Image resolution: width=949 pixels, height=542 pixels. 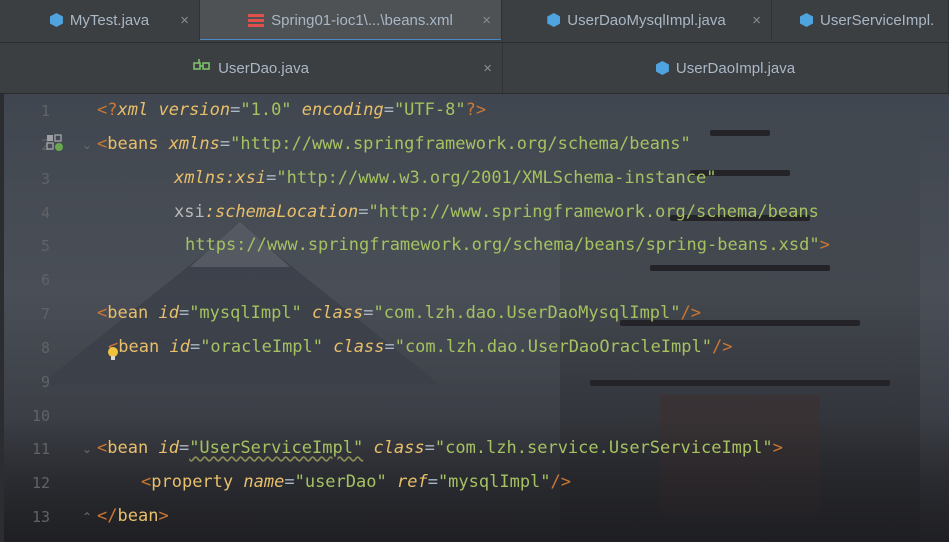 I want to click on token: "com.lzh.service.UserServiceImpl", so click(x=603, y=448).